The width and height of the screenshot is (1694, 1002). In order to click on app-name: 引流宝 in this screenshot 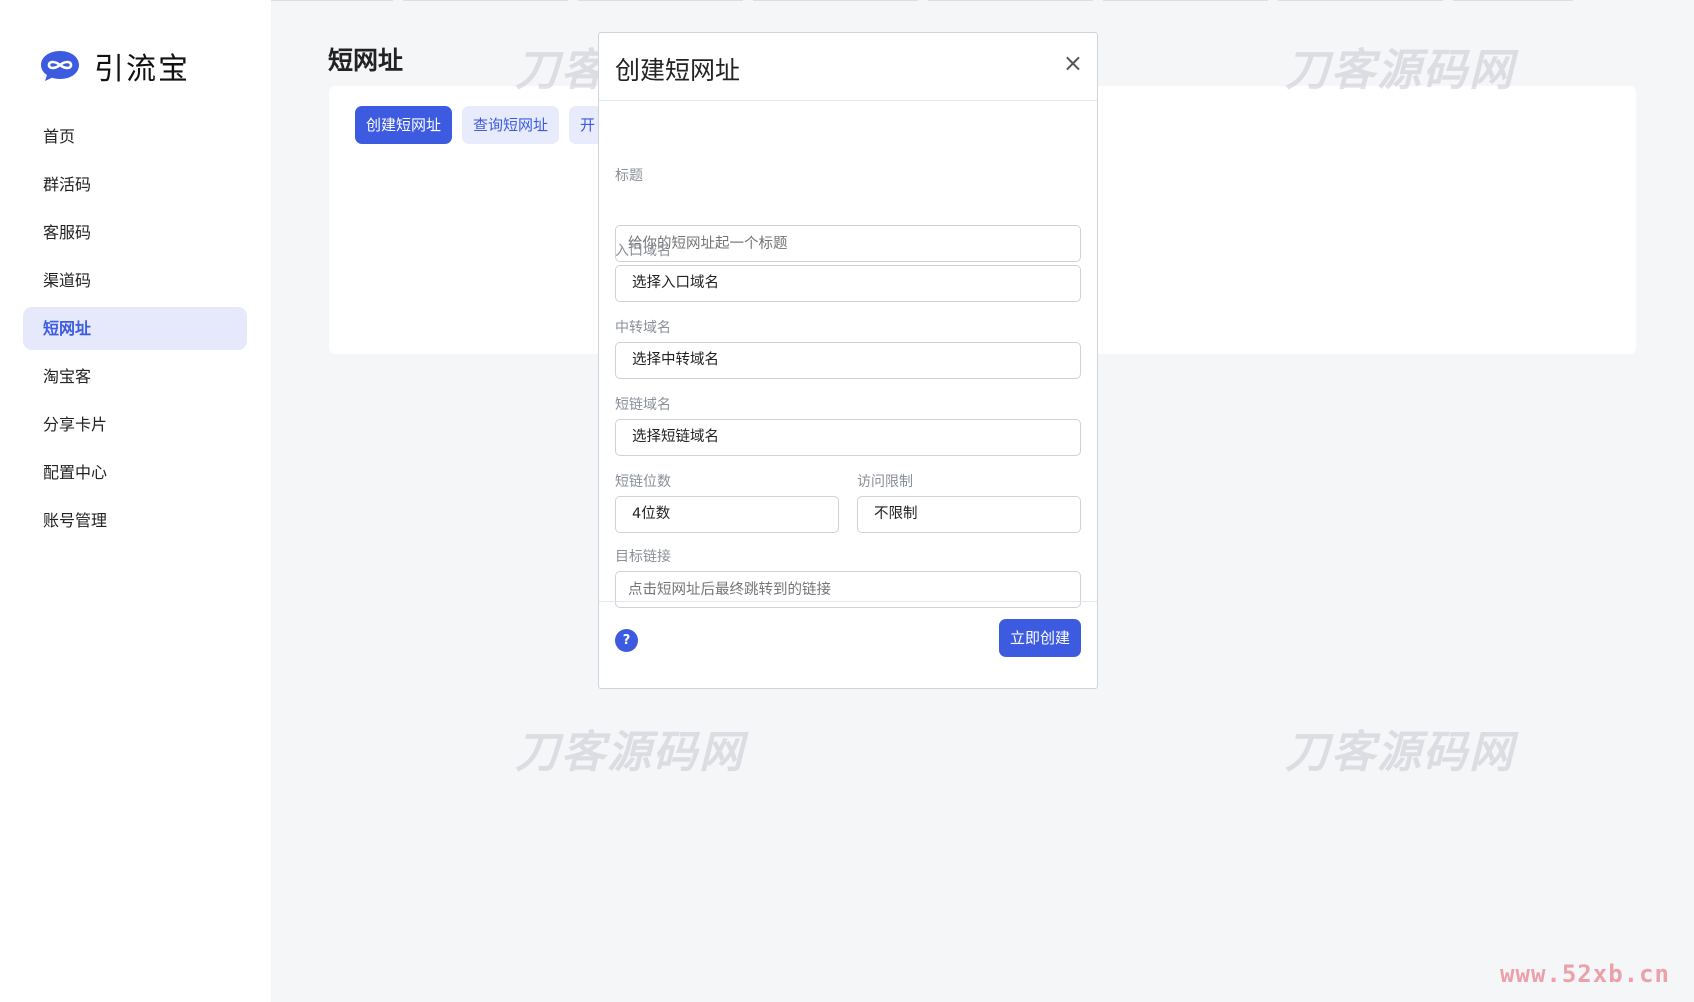, I will do `click(142, 69)`.